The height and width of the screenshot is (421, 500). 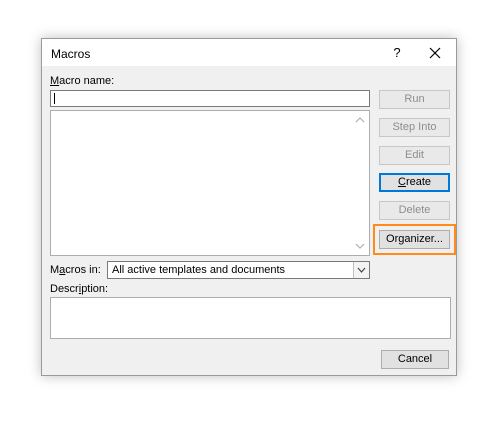 What do you see at coordinates (210, 98) in the screenshot?
I see `macro-name-input` at bounding box center [210, 98].